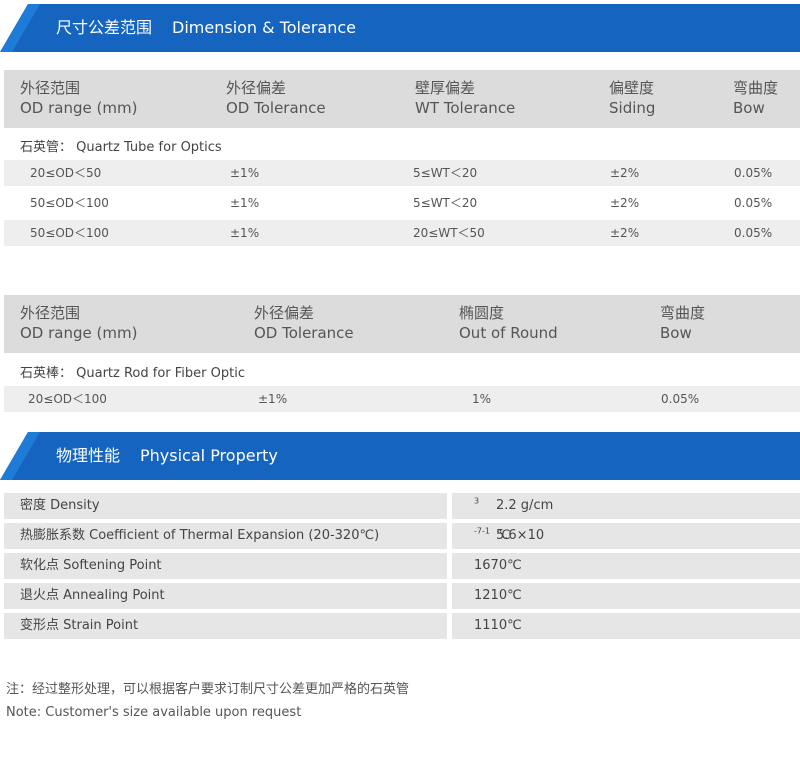  Describe the element at coordinates (92, 595) in the screenshot. I see `property-label: 退火点 Annealing Point` at that location.